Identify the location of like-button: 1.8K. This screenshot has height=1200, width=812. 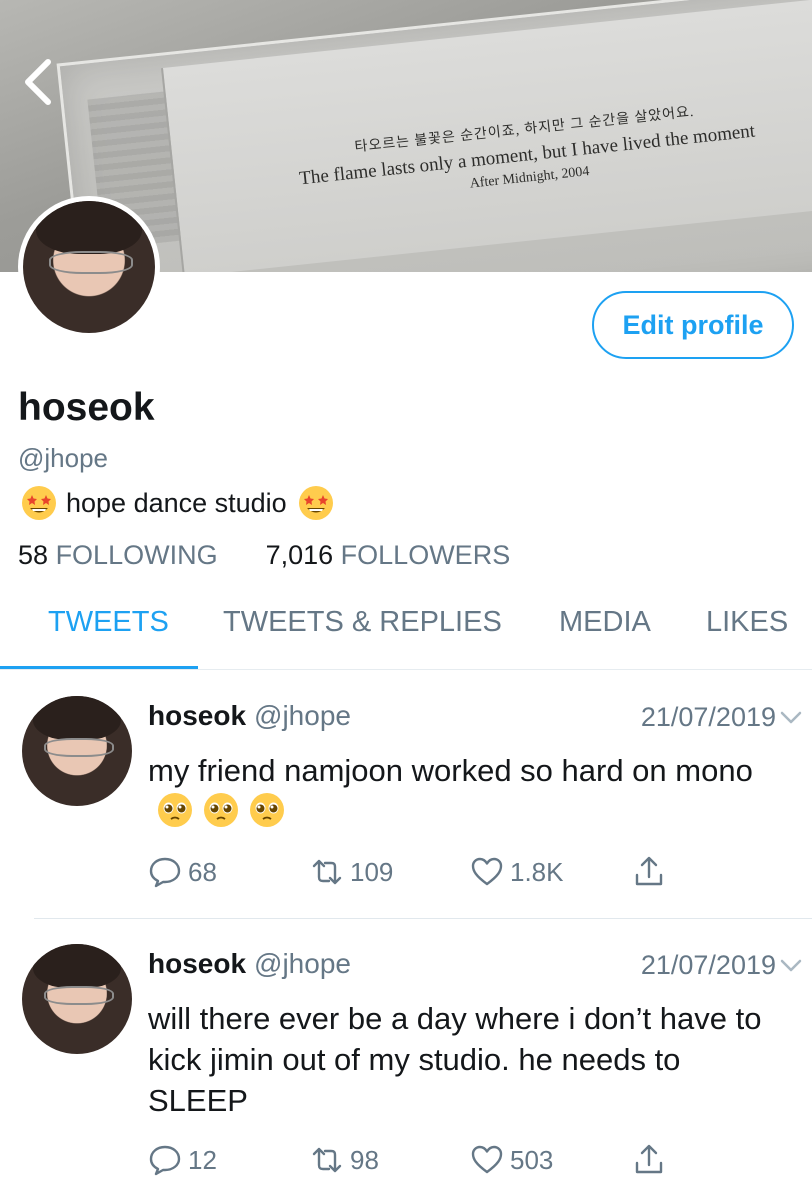
(517, 872).